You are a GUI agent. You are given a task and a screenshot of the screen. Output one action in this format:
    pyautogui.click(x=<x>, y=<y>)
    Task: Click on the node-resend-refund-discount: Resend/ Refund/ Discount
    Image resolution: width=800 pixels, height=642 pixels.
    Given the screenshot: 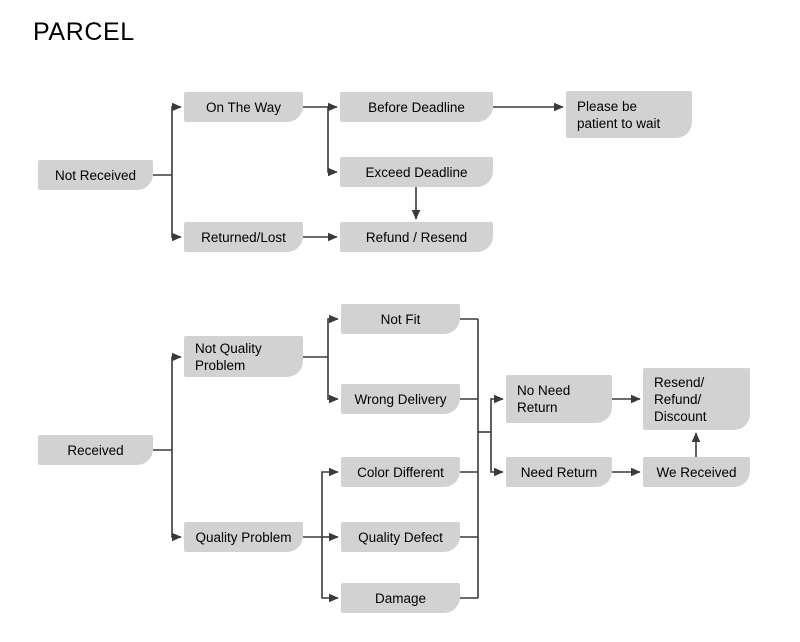 What is the action you would take?
    pyautogui.click(x=696, y=399)
    